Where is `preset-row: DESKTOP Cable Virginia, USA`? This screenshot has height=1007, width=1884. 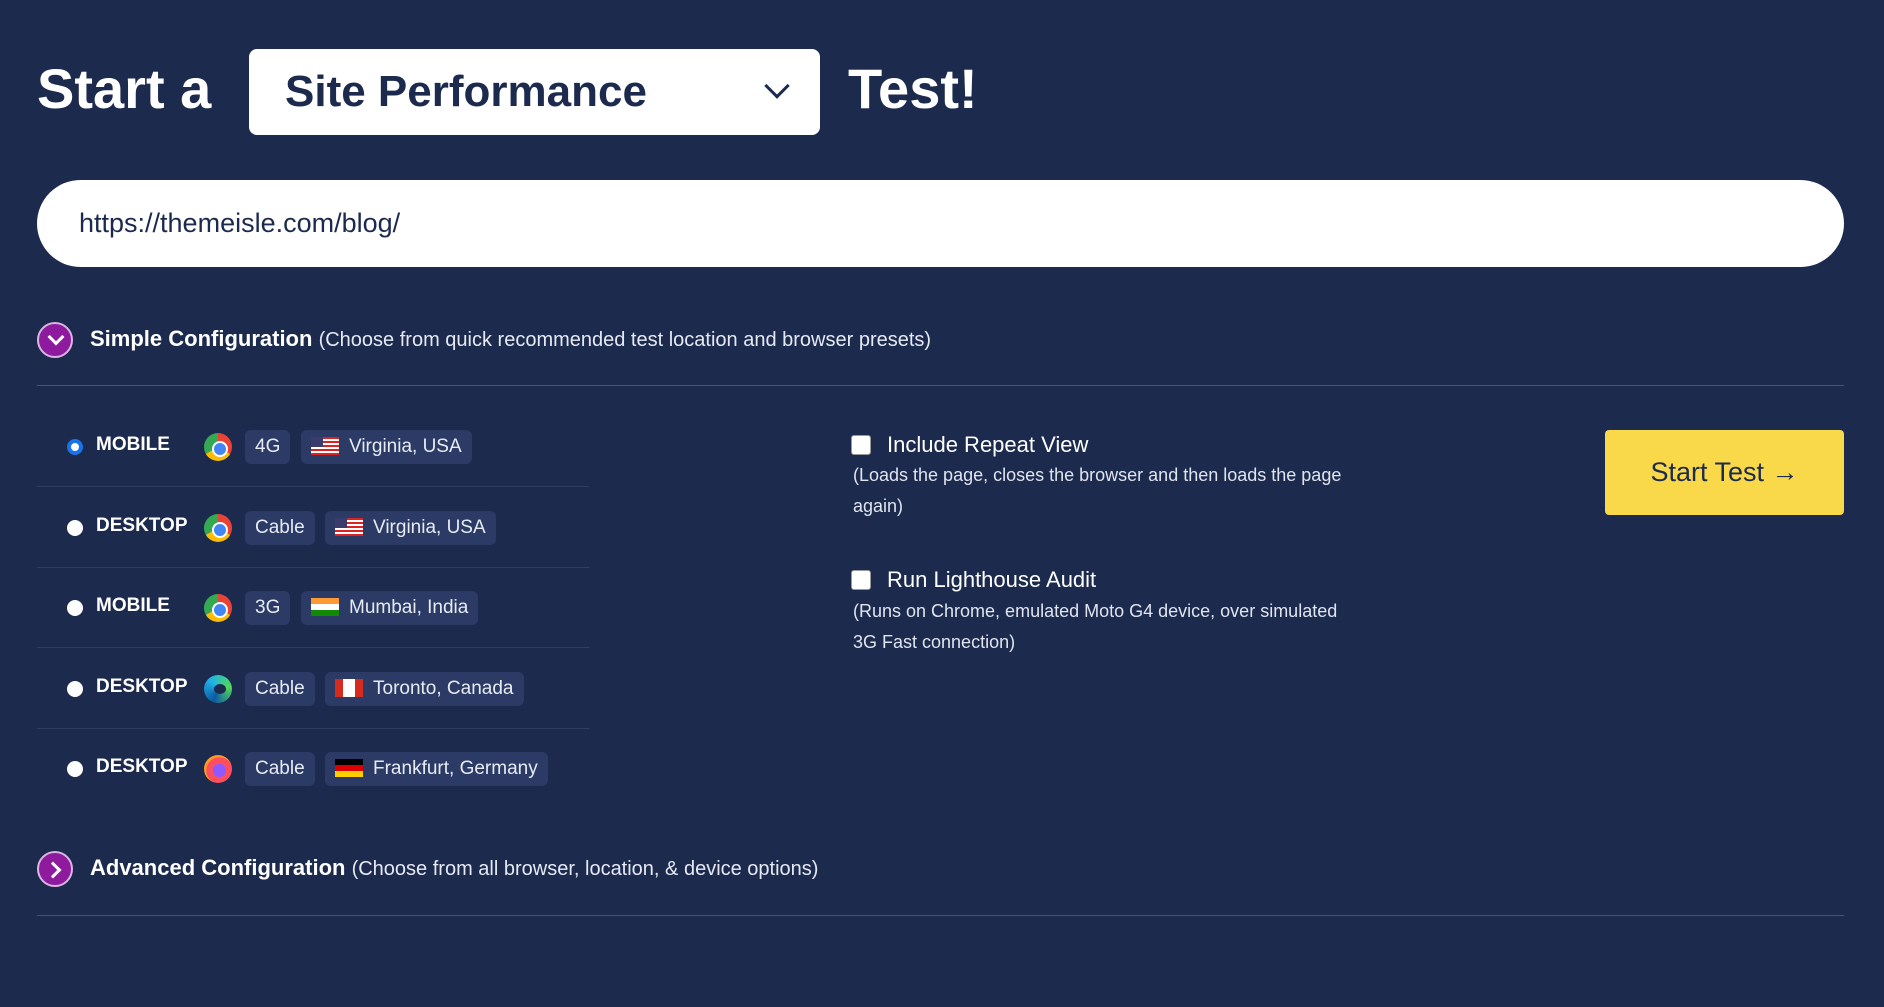 preset-row: DESKTOP Cable Virginia, USA is located at coordinates (313, 528).